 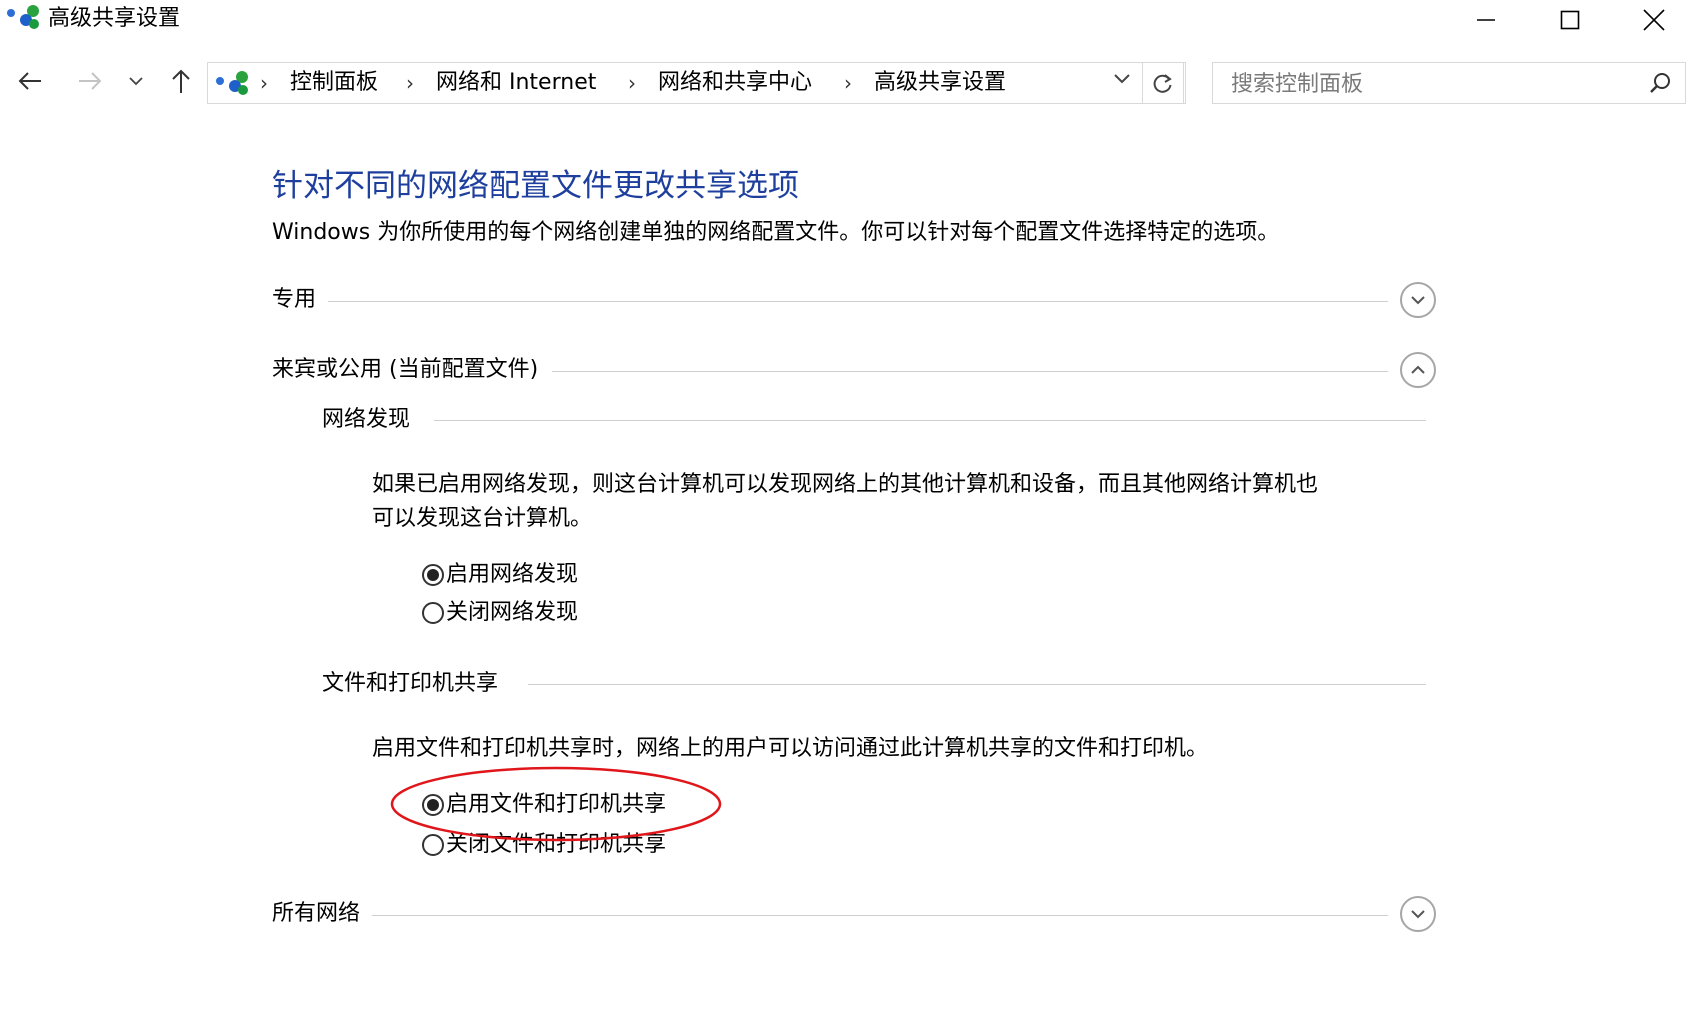 I want to click on collapse-button, so click(x=1418, y=370).